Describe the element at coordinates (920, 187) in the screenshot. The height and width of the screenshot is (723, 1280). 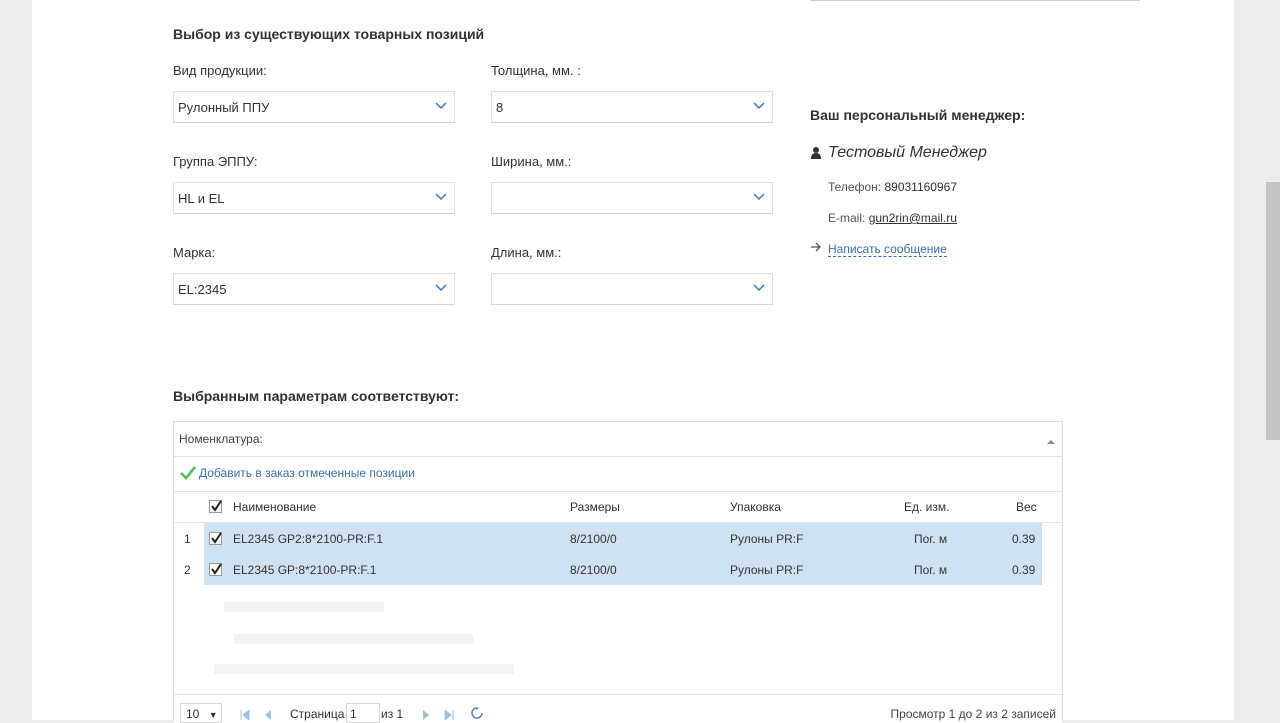
I see `phone-value: 89031160967` at that location.